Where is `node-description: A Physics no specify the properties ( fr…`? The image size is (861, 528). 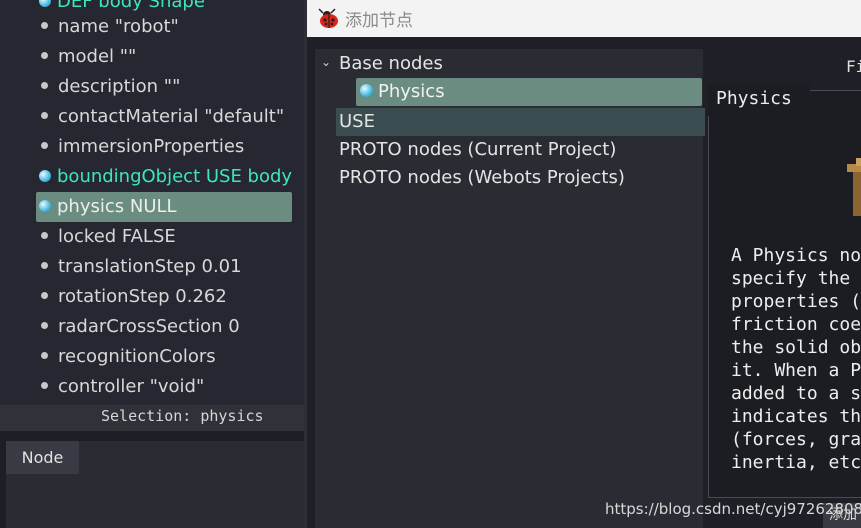 node-description: A Physics no specify the properties ( fr… is located at coordinates (796, 359).